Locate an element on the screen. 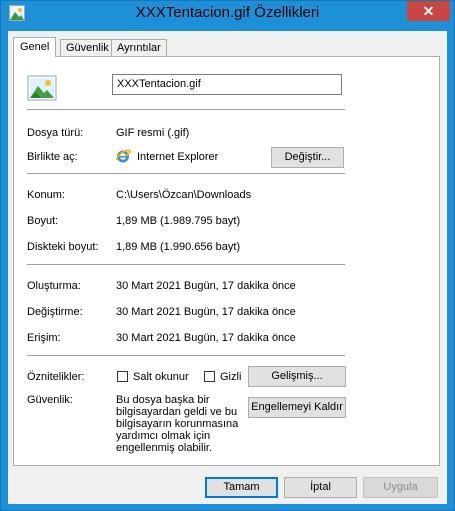 The image size is (455, 511). tab-details: Ayrıntılar is located at coordinates (139, 47).